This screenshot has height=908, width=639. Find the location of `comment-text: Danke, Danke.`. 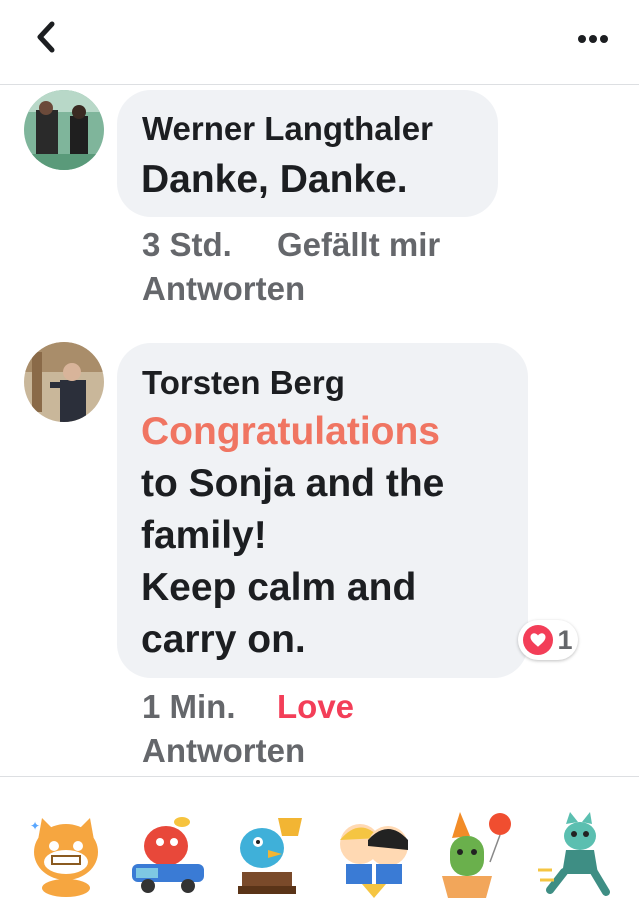

comment-text: Danke, Danke. is located at coordinates (274, 179).